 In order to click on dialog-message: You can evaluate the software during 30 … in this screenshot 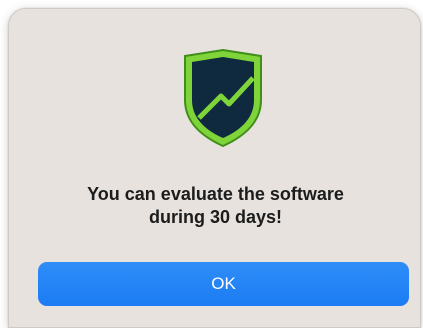, I will do `click(214, 206)`.